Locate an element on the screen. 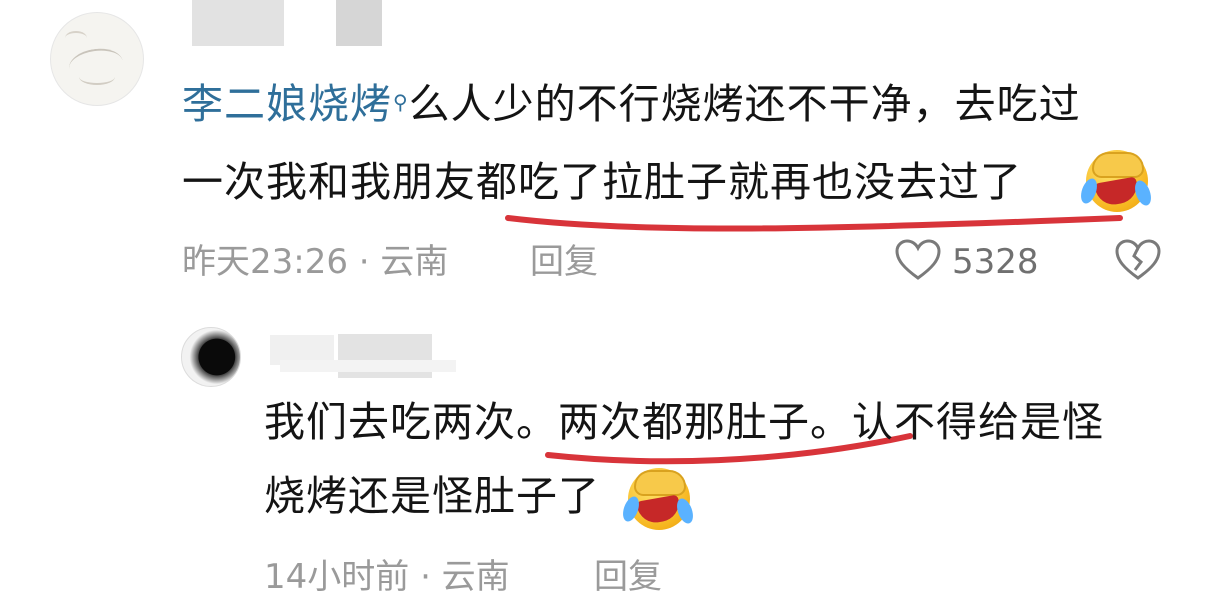 Image resolution: width=1220 pixels, height=606 pixels. heart-icon is located at coordinates (918, 260).